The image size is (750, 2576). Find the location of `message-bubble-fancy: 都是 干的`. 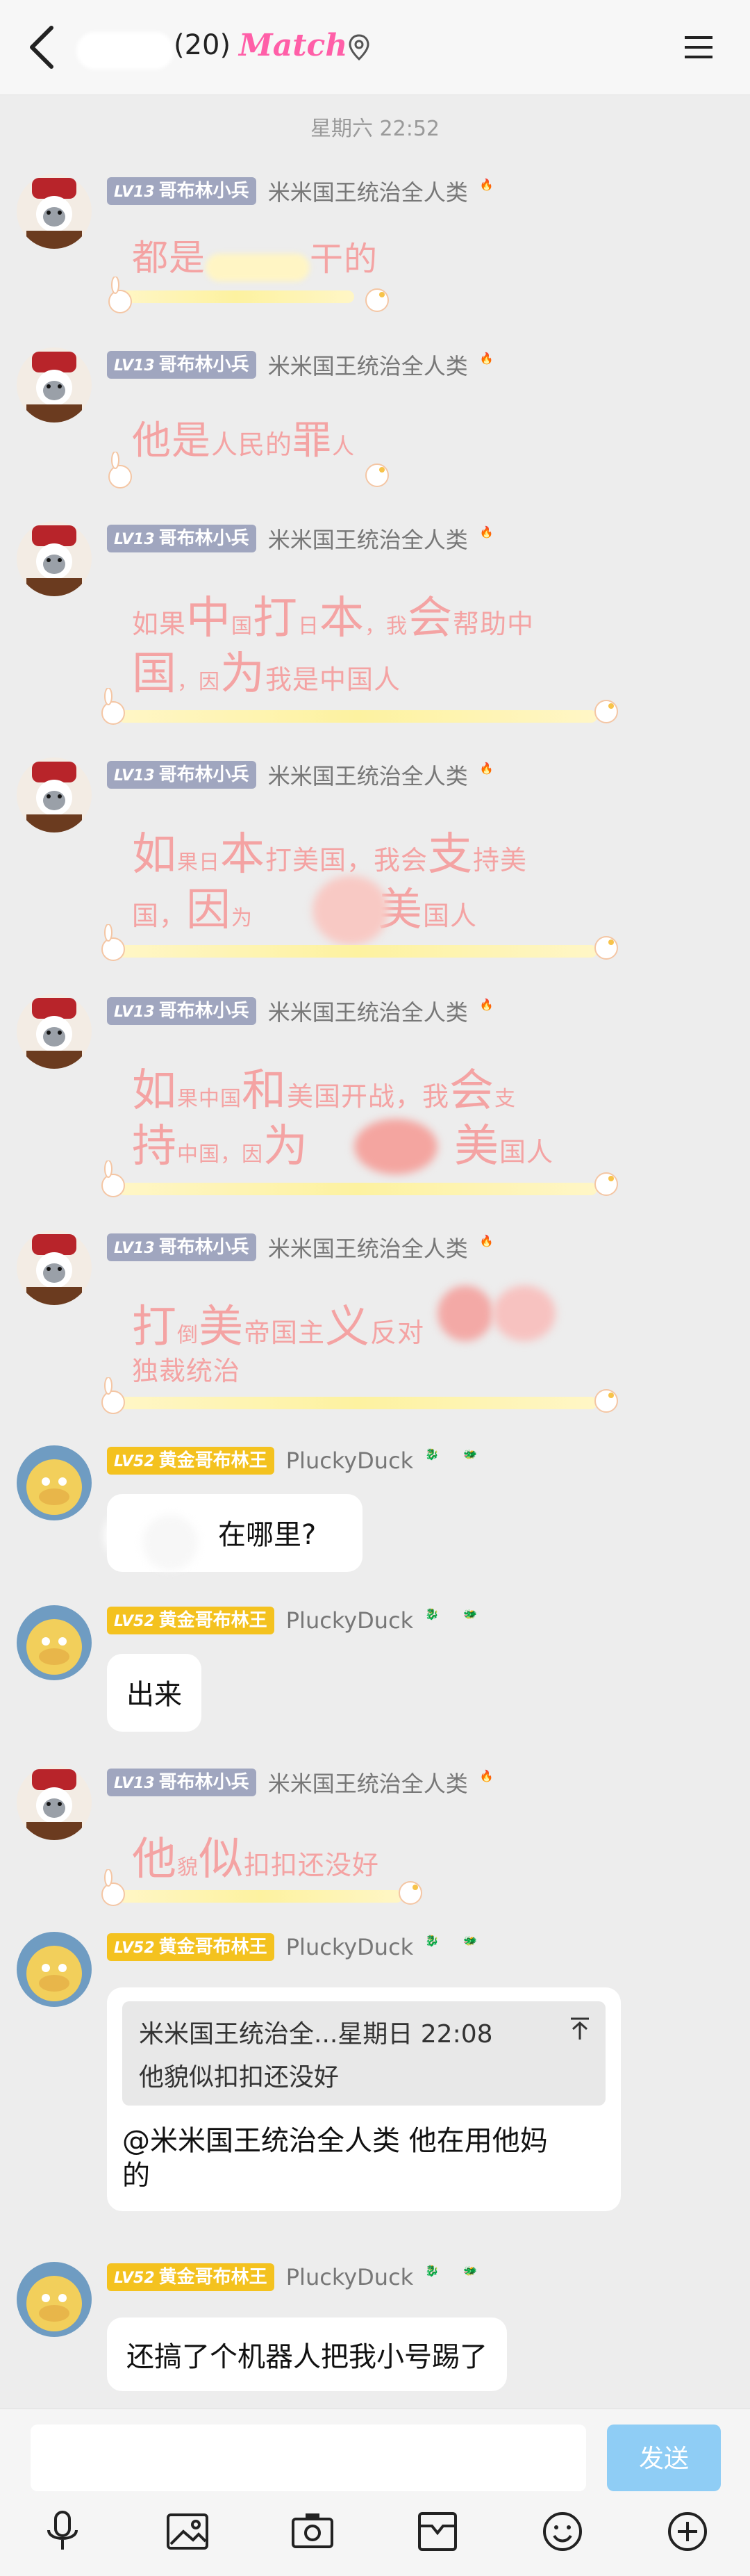

message-bubble-fancy: 都是 干的 is located at coordinates (255, 258).